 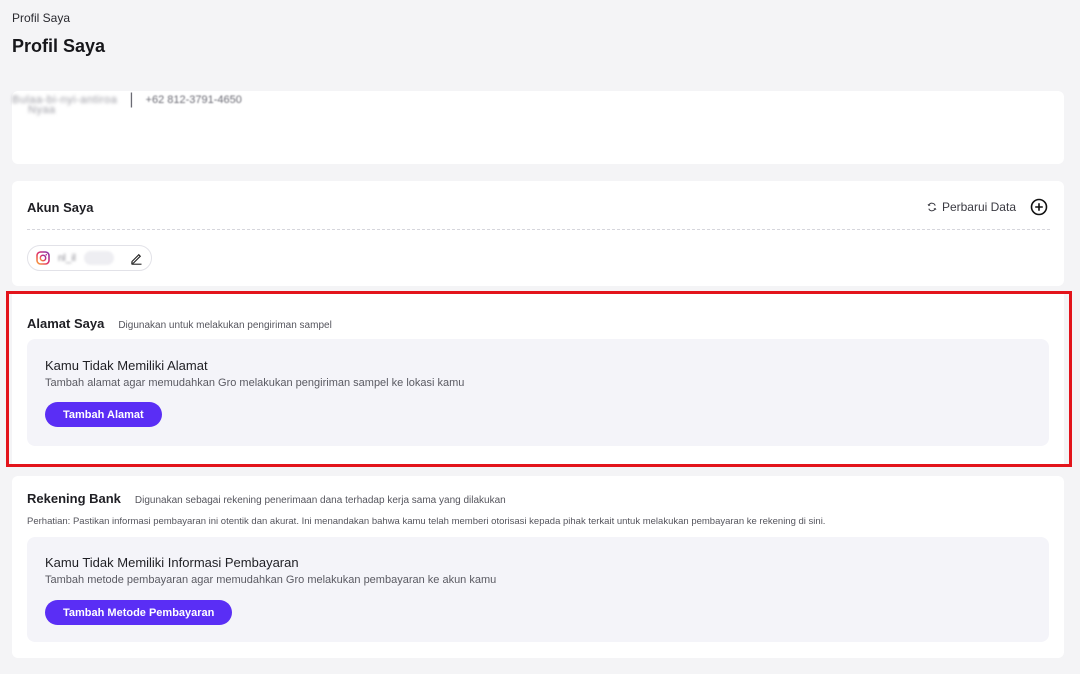 What do you see at coordinates (538, 229) in the screenshot?
I see `section-divider` at bounding box center [538, 229].